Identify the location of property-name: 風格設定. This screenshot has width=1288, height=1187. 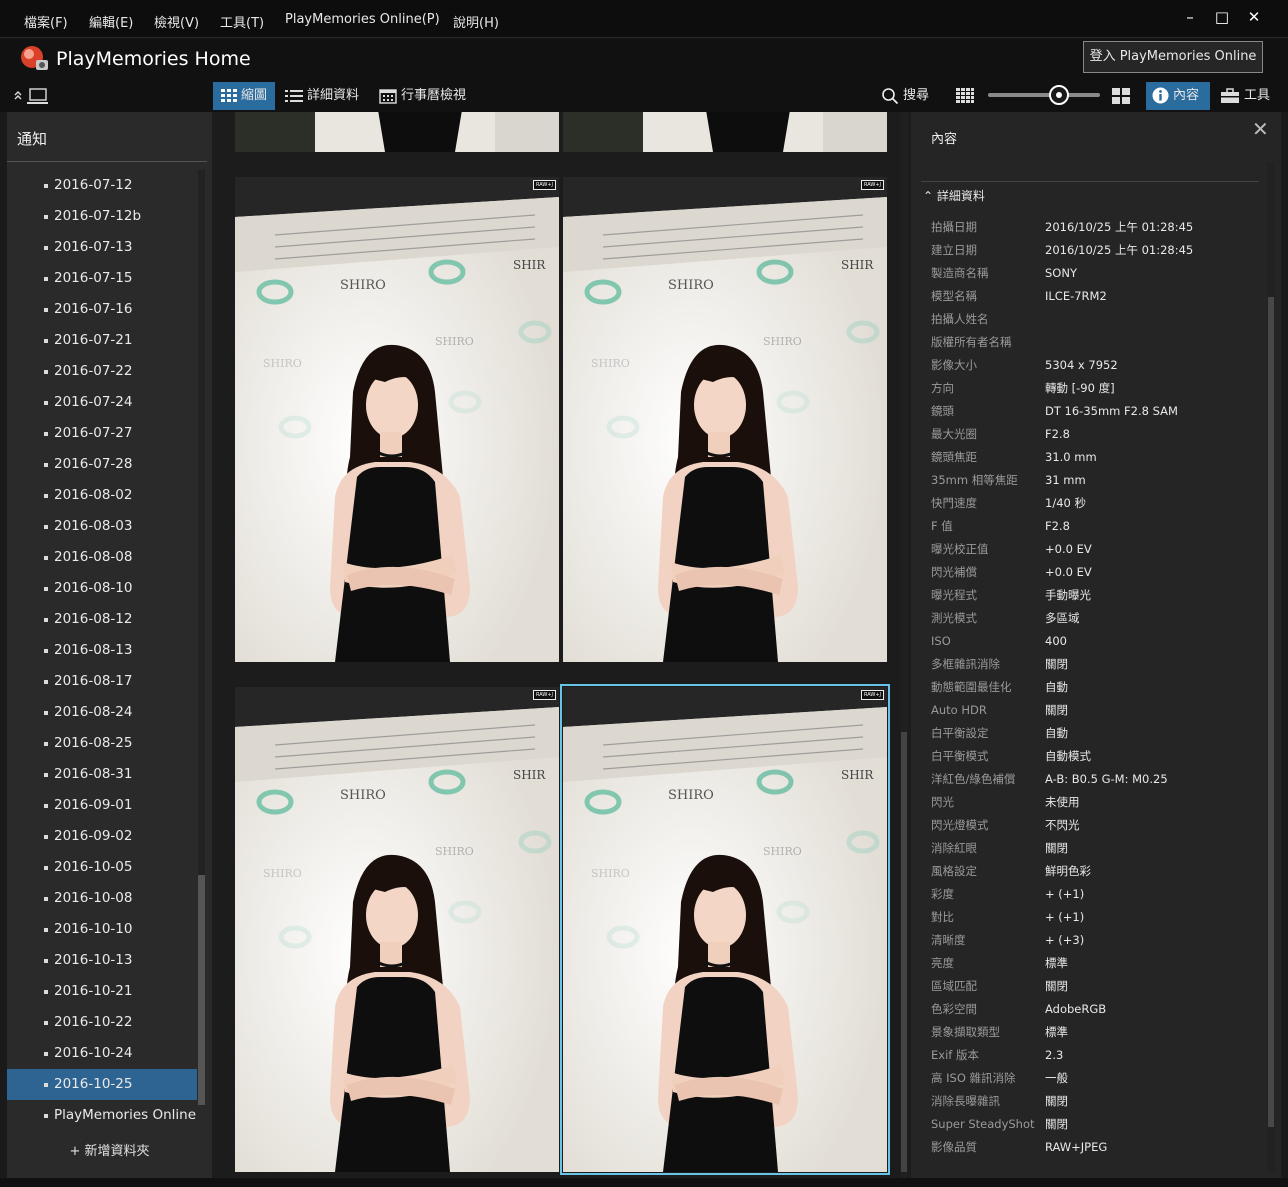
(954, 871).